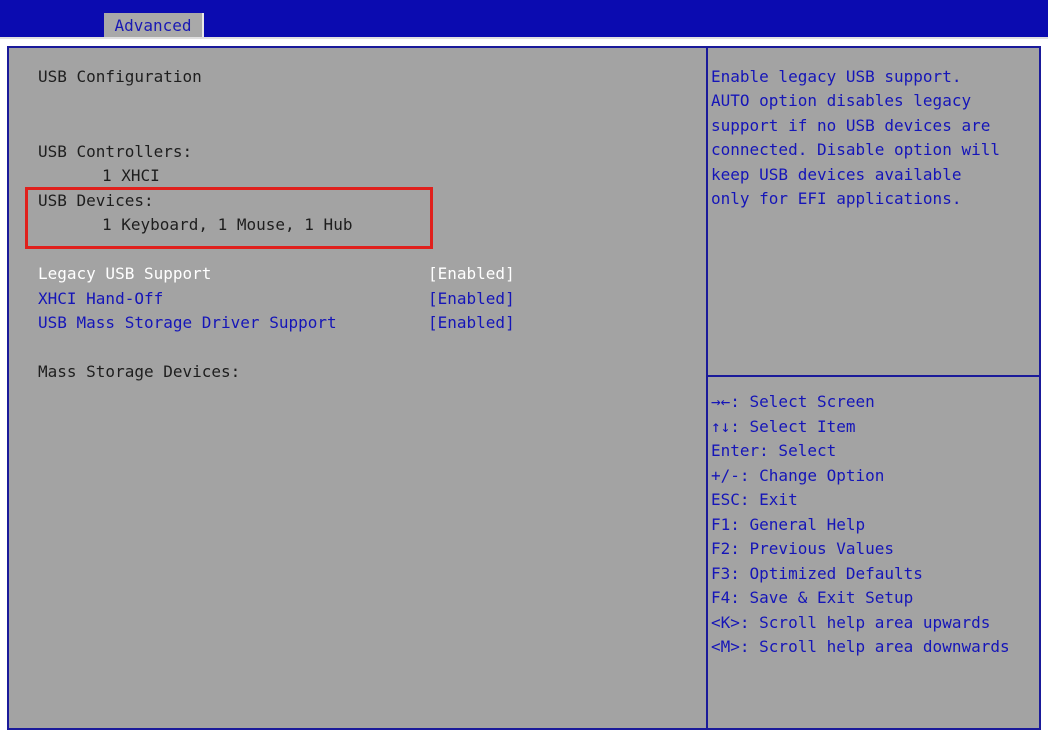 This screenshot has width=1048, height=734. Describe the element at coordinates (793, 401) in the screenshot. I see `key-legend-line: →←: Select Screen` at that location.